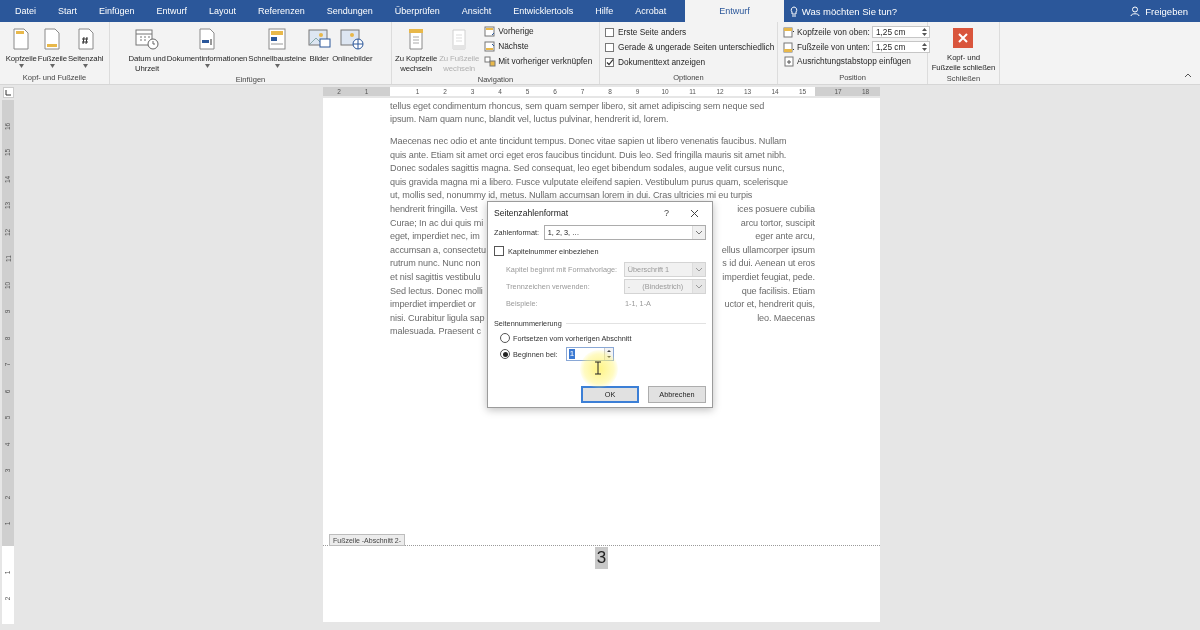 Image resolution: width=1200 pixels, height=630 pixels. Describe the element at coordinates (435, 263) in the screenshot. I see `body-text: rutrum nunc. Nunc non` at that location.